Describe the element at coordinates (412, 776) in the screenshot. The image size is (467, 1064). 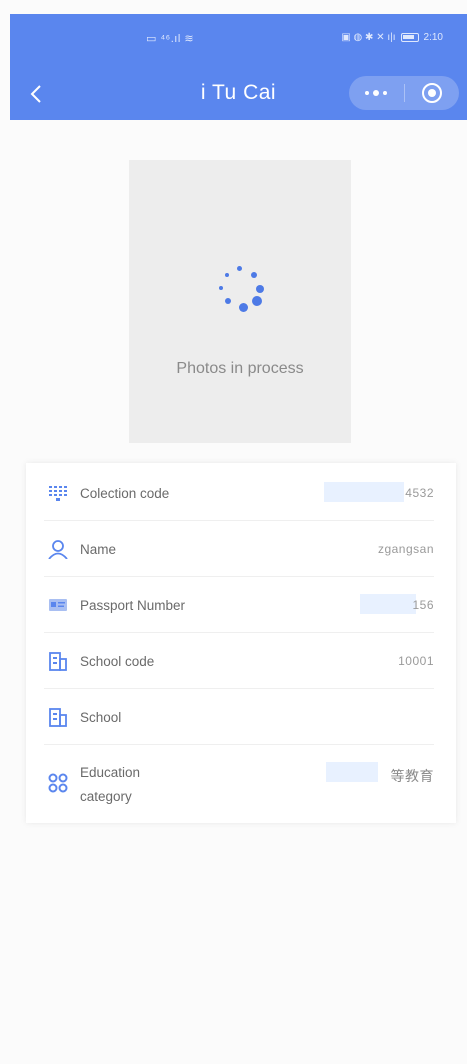
I see `row-value: 等教育` at that location.